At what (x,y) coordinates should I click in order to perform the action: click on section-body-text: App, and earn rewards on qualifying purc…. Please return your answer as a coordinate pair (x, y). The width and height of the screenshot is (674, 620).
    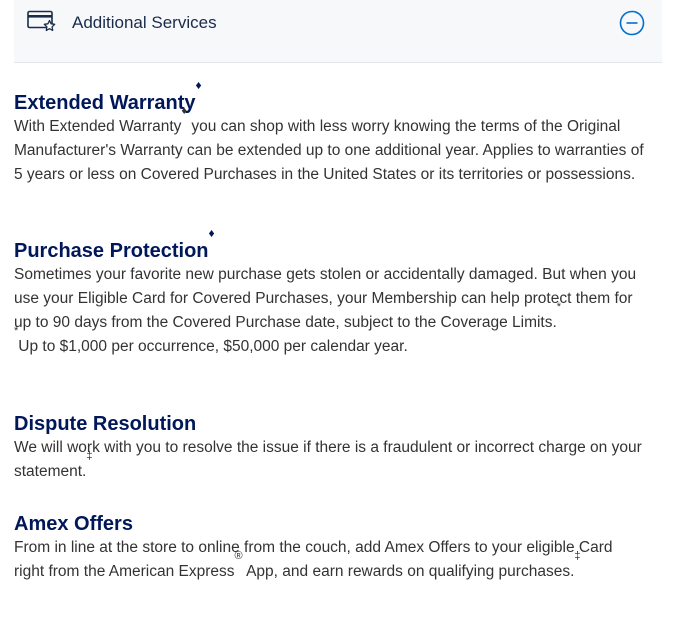
    Looking at the image, I should click on (408, 571).